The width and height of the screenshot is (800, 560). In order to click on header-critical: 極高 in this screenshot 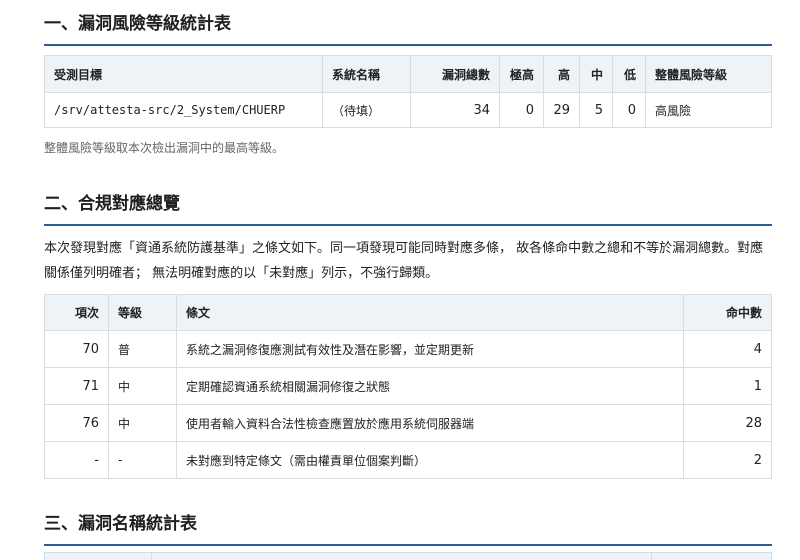, I will do `click(521, 74)`.